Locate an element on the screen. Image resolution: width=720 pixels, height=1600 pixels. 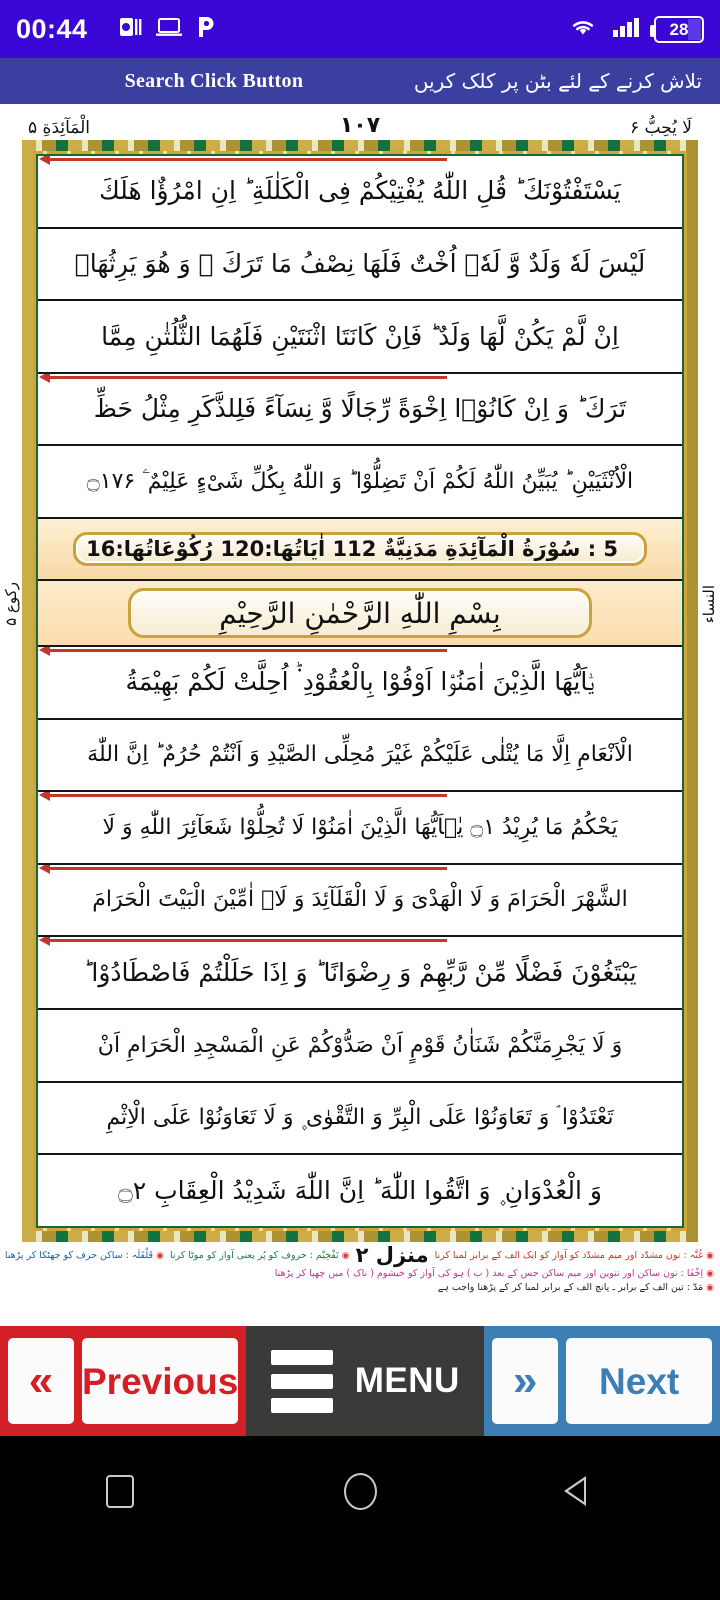
home-circle-icon is located at coordinates (360, 1491).